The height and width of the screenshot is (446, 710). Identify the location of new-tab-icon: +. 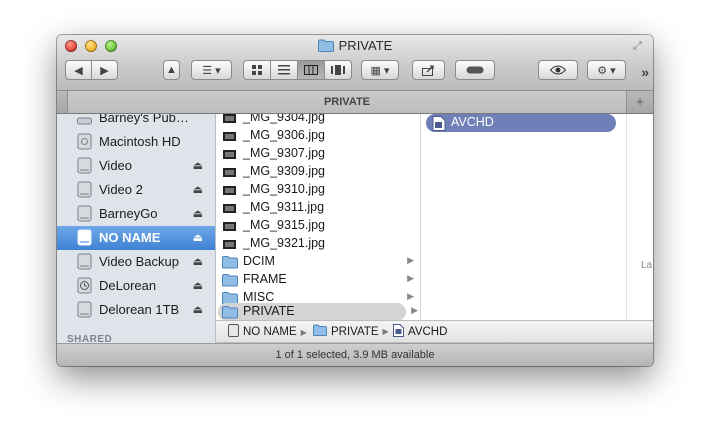
(640, 102).